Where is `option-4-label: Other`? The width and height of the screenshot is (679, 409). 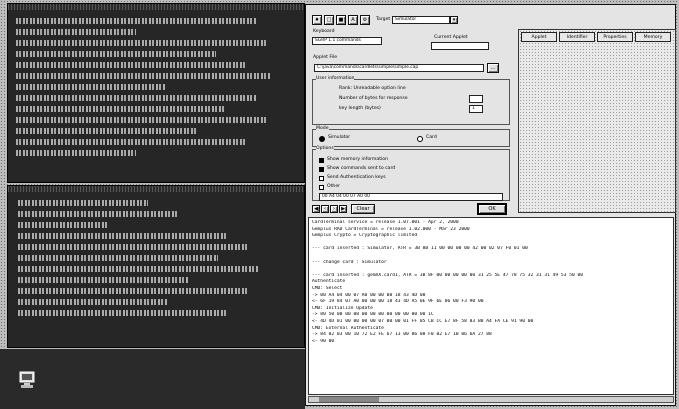
option-4-label: Other is located at coordinates (334, 186).